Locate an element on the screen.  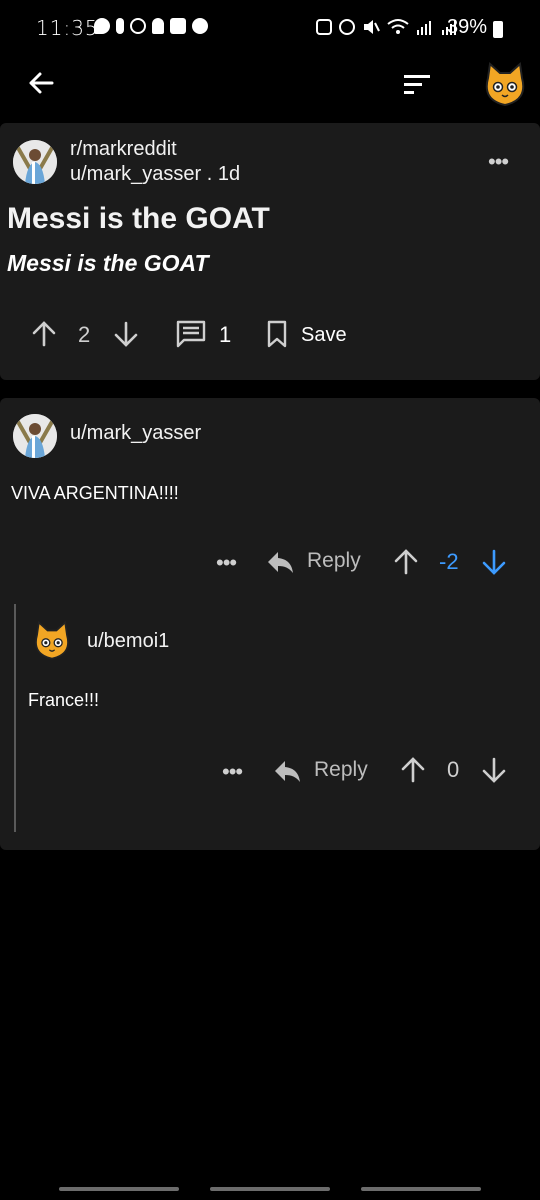
mute-icon is located at coordinates (372, 27).